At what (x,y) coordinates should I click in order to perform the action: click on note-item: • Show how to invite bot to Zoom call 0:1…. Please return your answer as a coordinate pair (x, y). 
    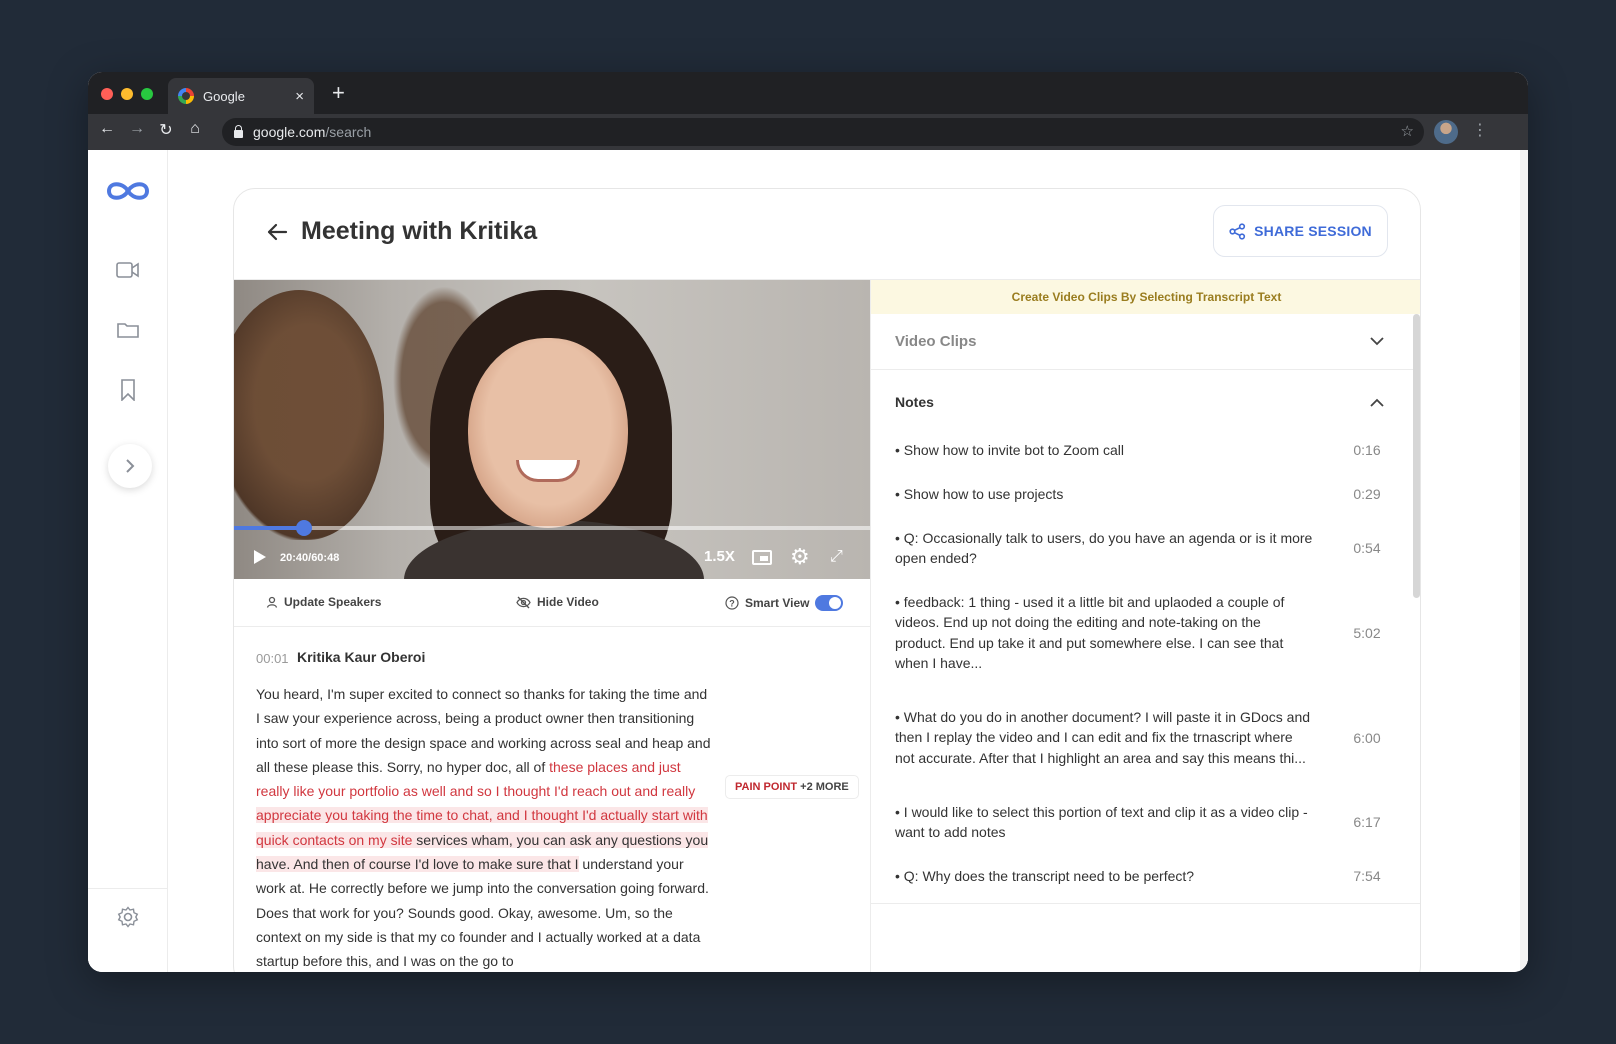
    Looking at the image, I should click on (1143, 450).